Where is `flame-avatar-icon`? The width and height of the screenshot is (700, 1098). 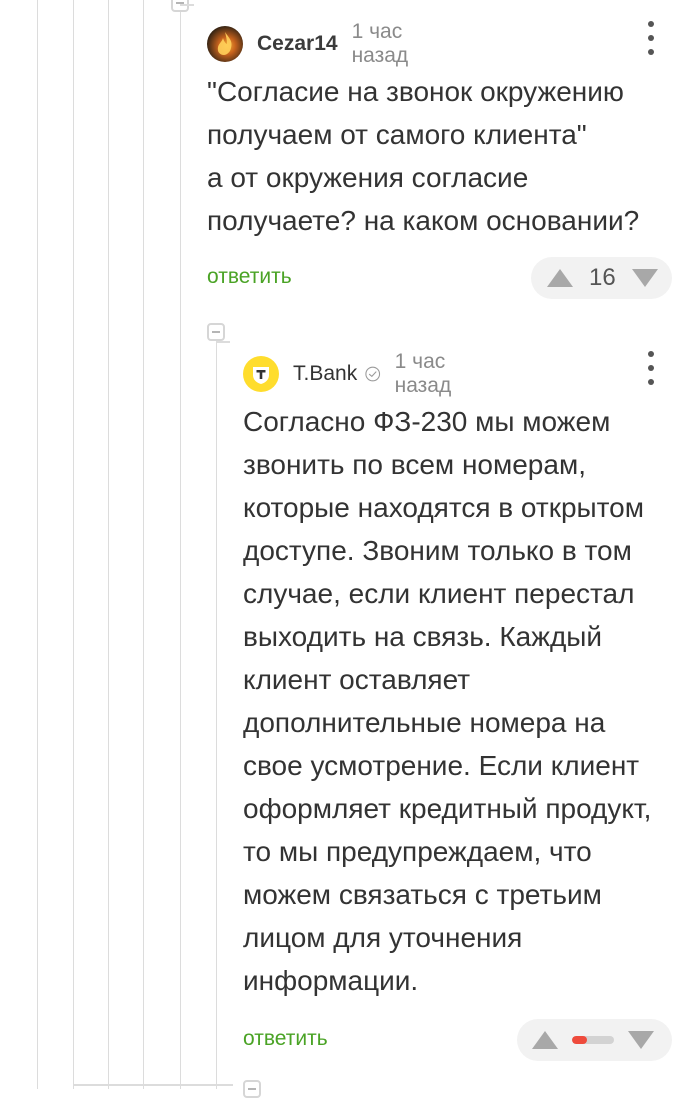 flame-avatar-icon is located at coordinates (225, 44).